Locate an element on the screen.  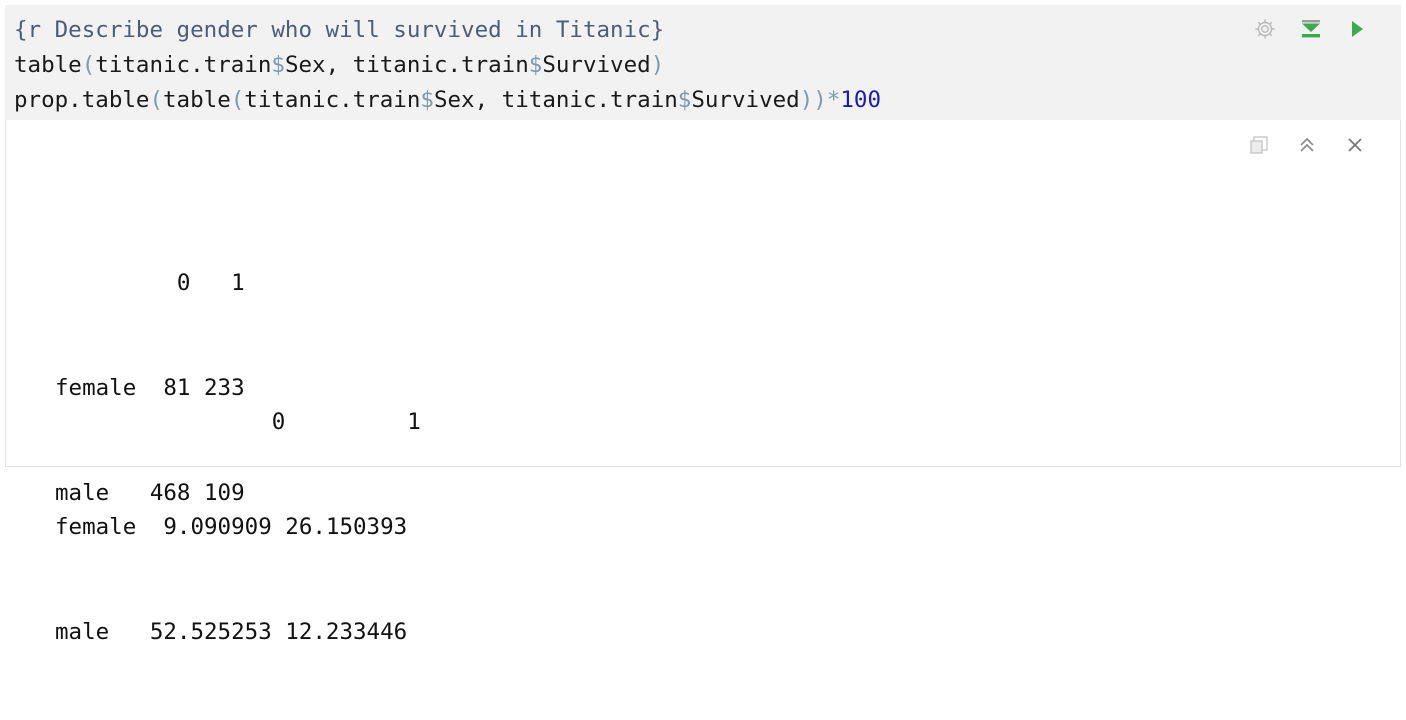
chunk-toolbar is located at coordinates (1311, 29).